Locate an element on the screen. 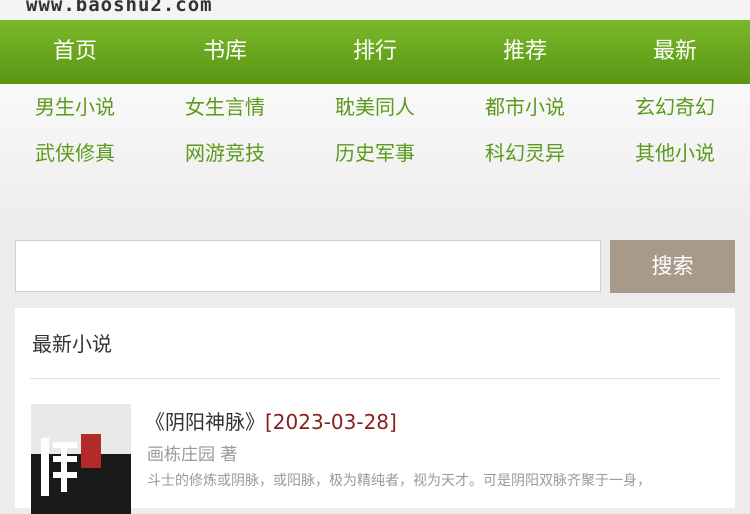  category-link: 玄幻奇幻 is located at coordinates (675, 107).